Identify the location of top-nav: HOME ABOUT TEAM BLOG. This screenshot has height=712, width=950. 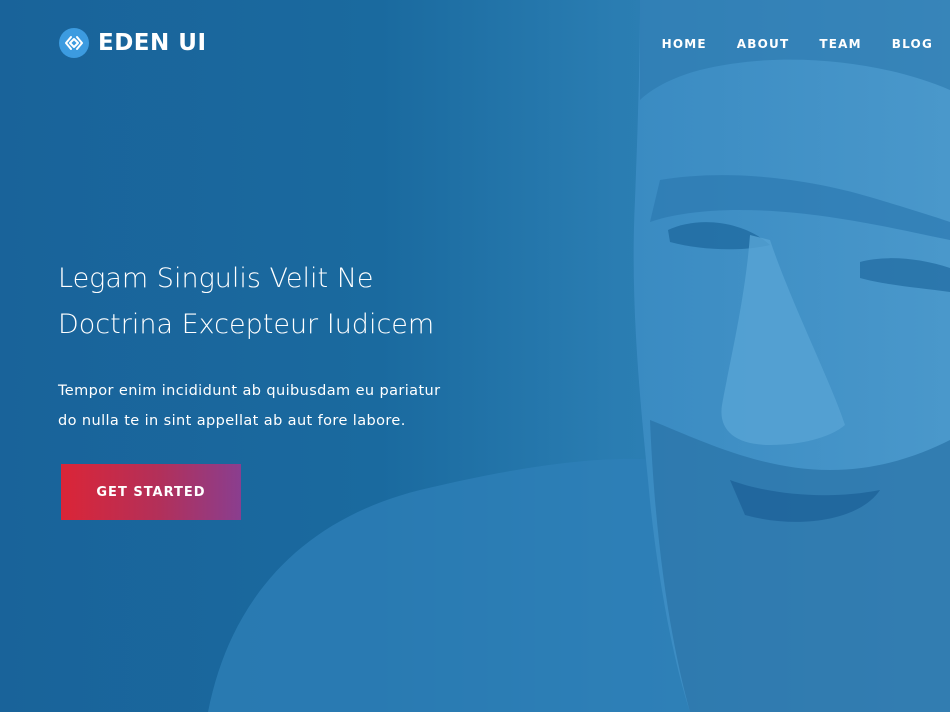
(782, 44).